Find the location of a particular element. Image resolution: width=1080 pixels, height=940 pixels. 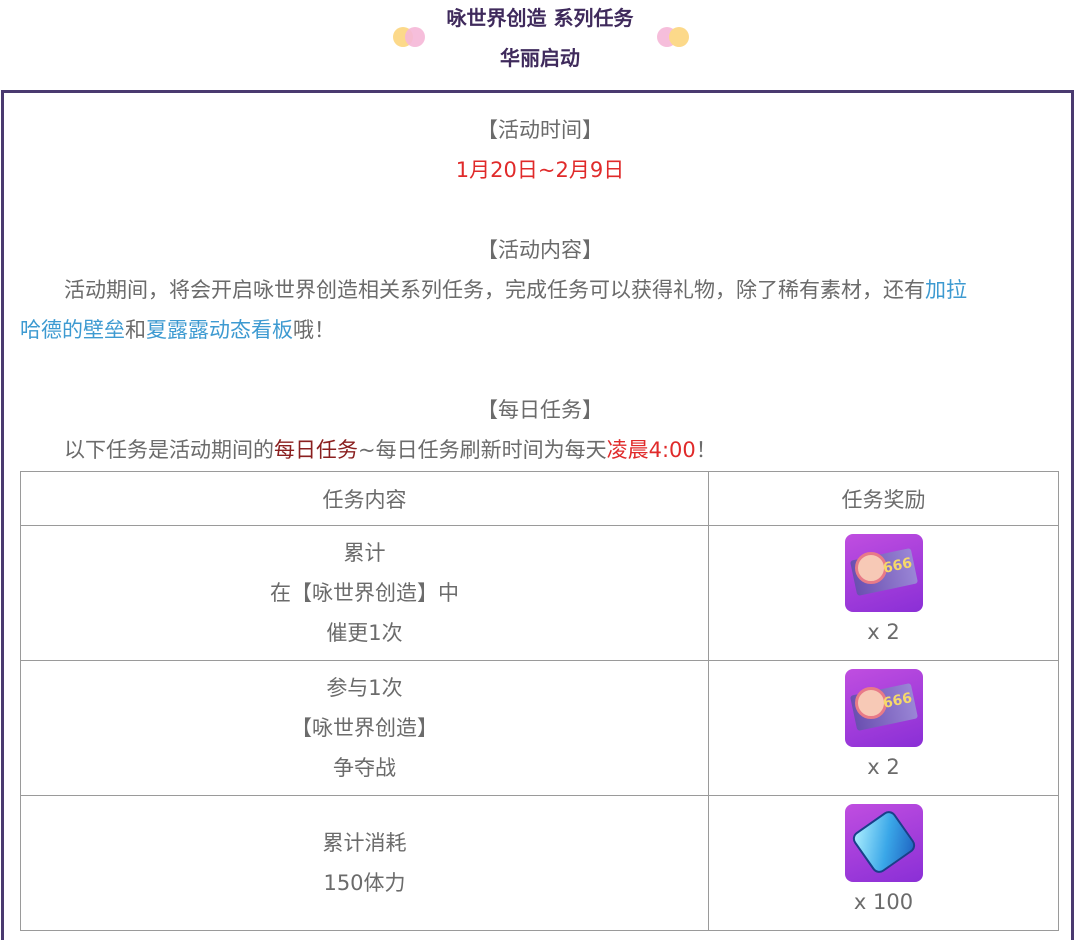

activity-content-text-2: 哈德的壁垒和夏露露动态看板哦！ is located at coordinates (540, 330).